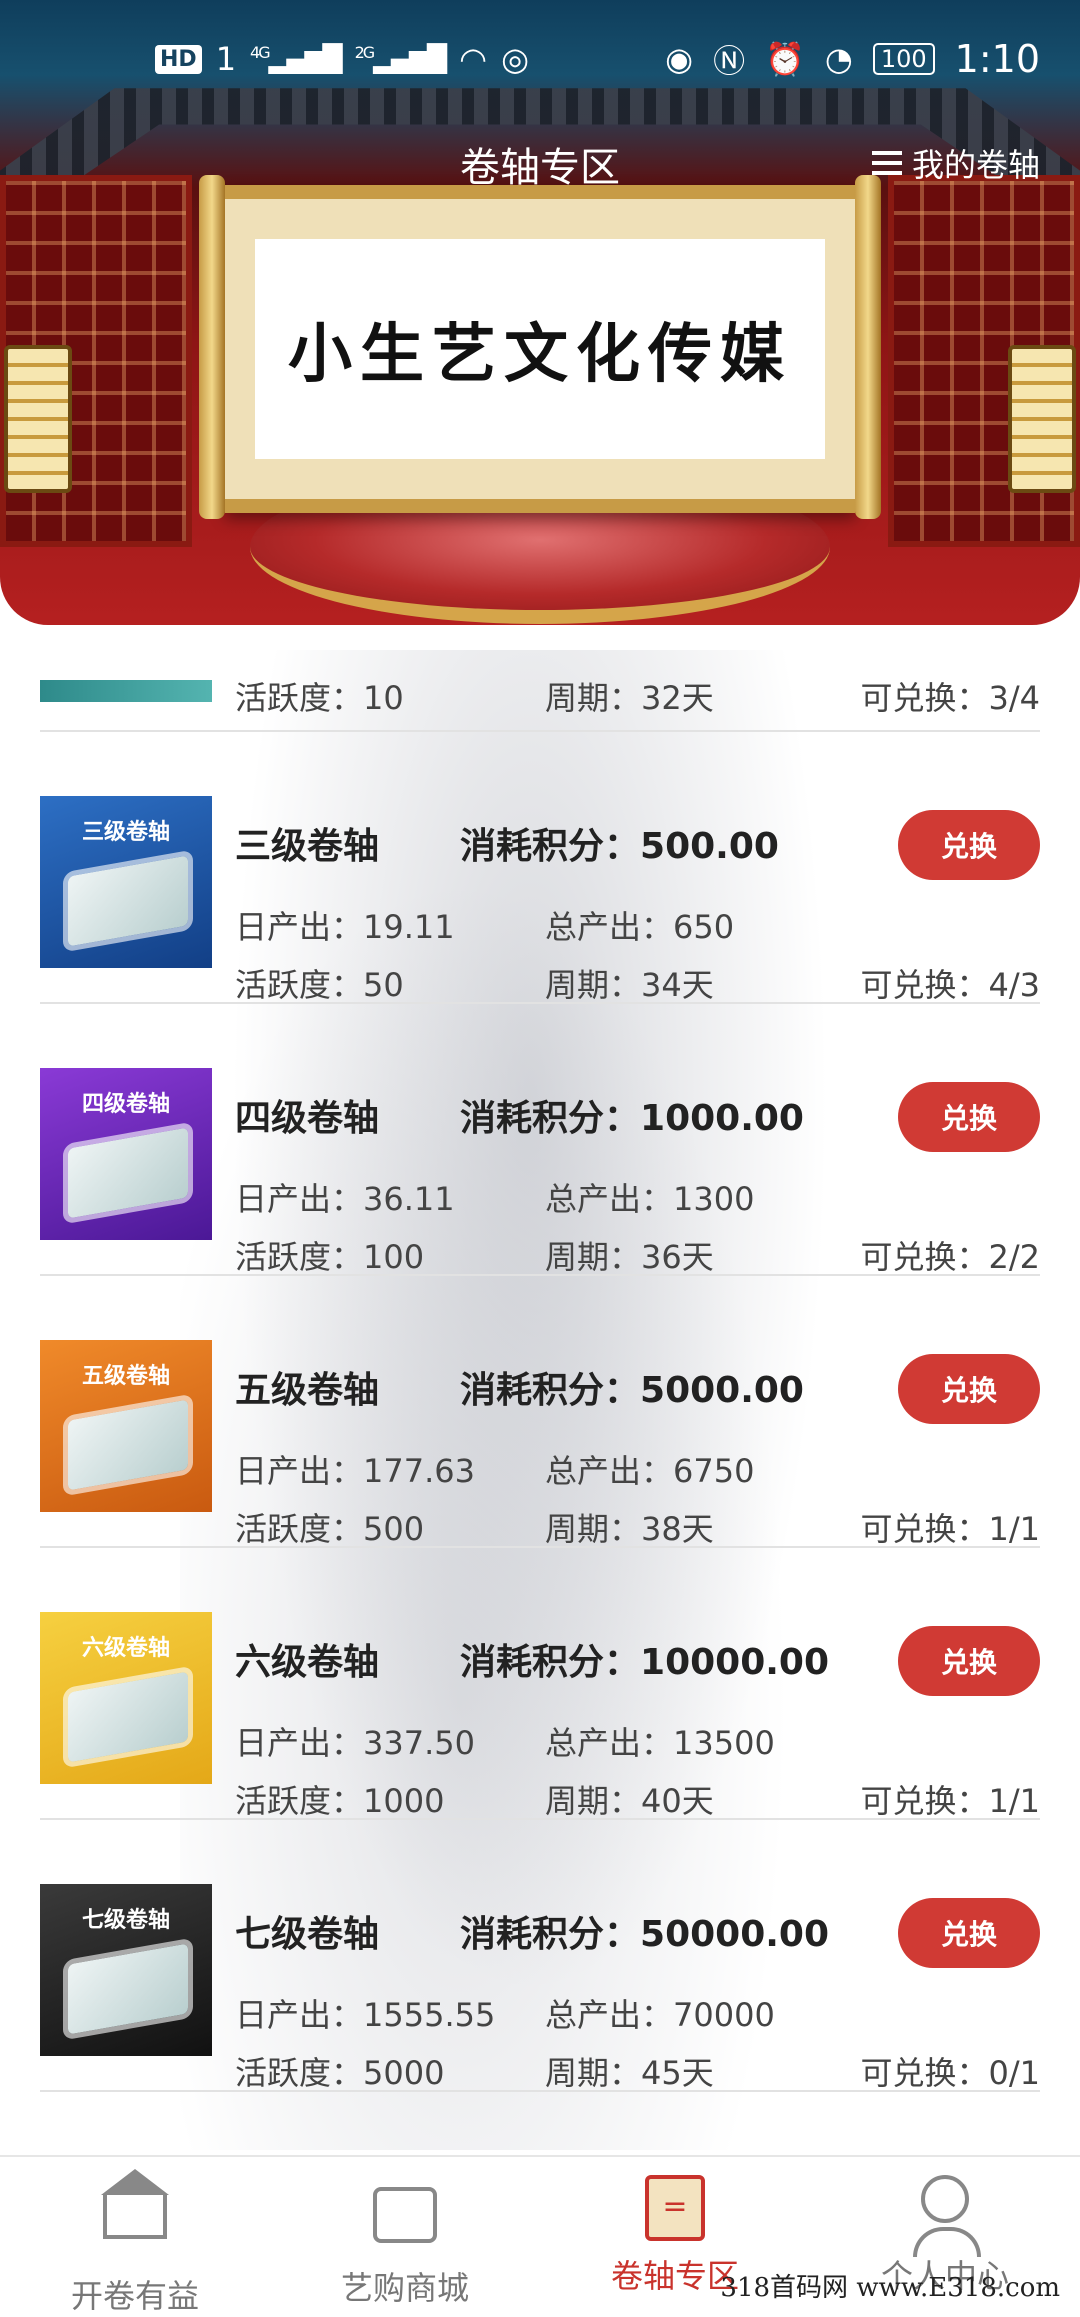 The height and width of the screenshot is (2317, 1080). I want to click on status-bar: HD 1 4G▂▄▆█ 2G▂▄▆█ ◠ ◎ ◉ Ⓝ ⏰ ◔ 100 1:10, so click(540, 60).